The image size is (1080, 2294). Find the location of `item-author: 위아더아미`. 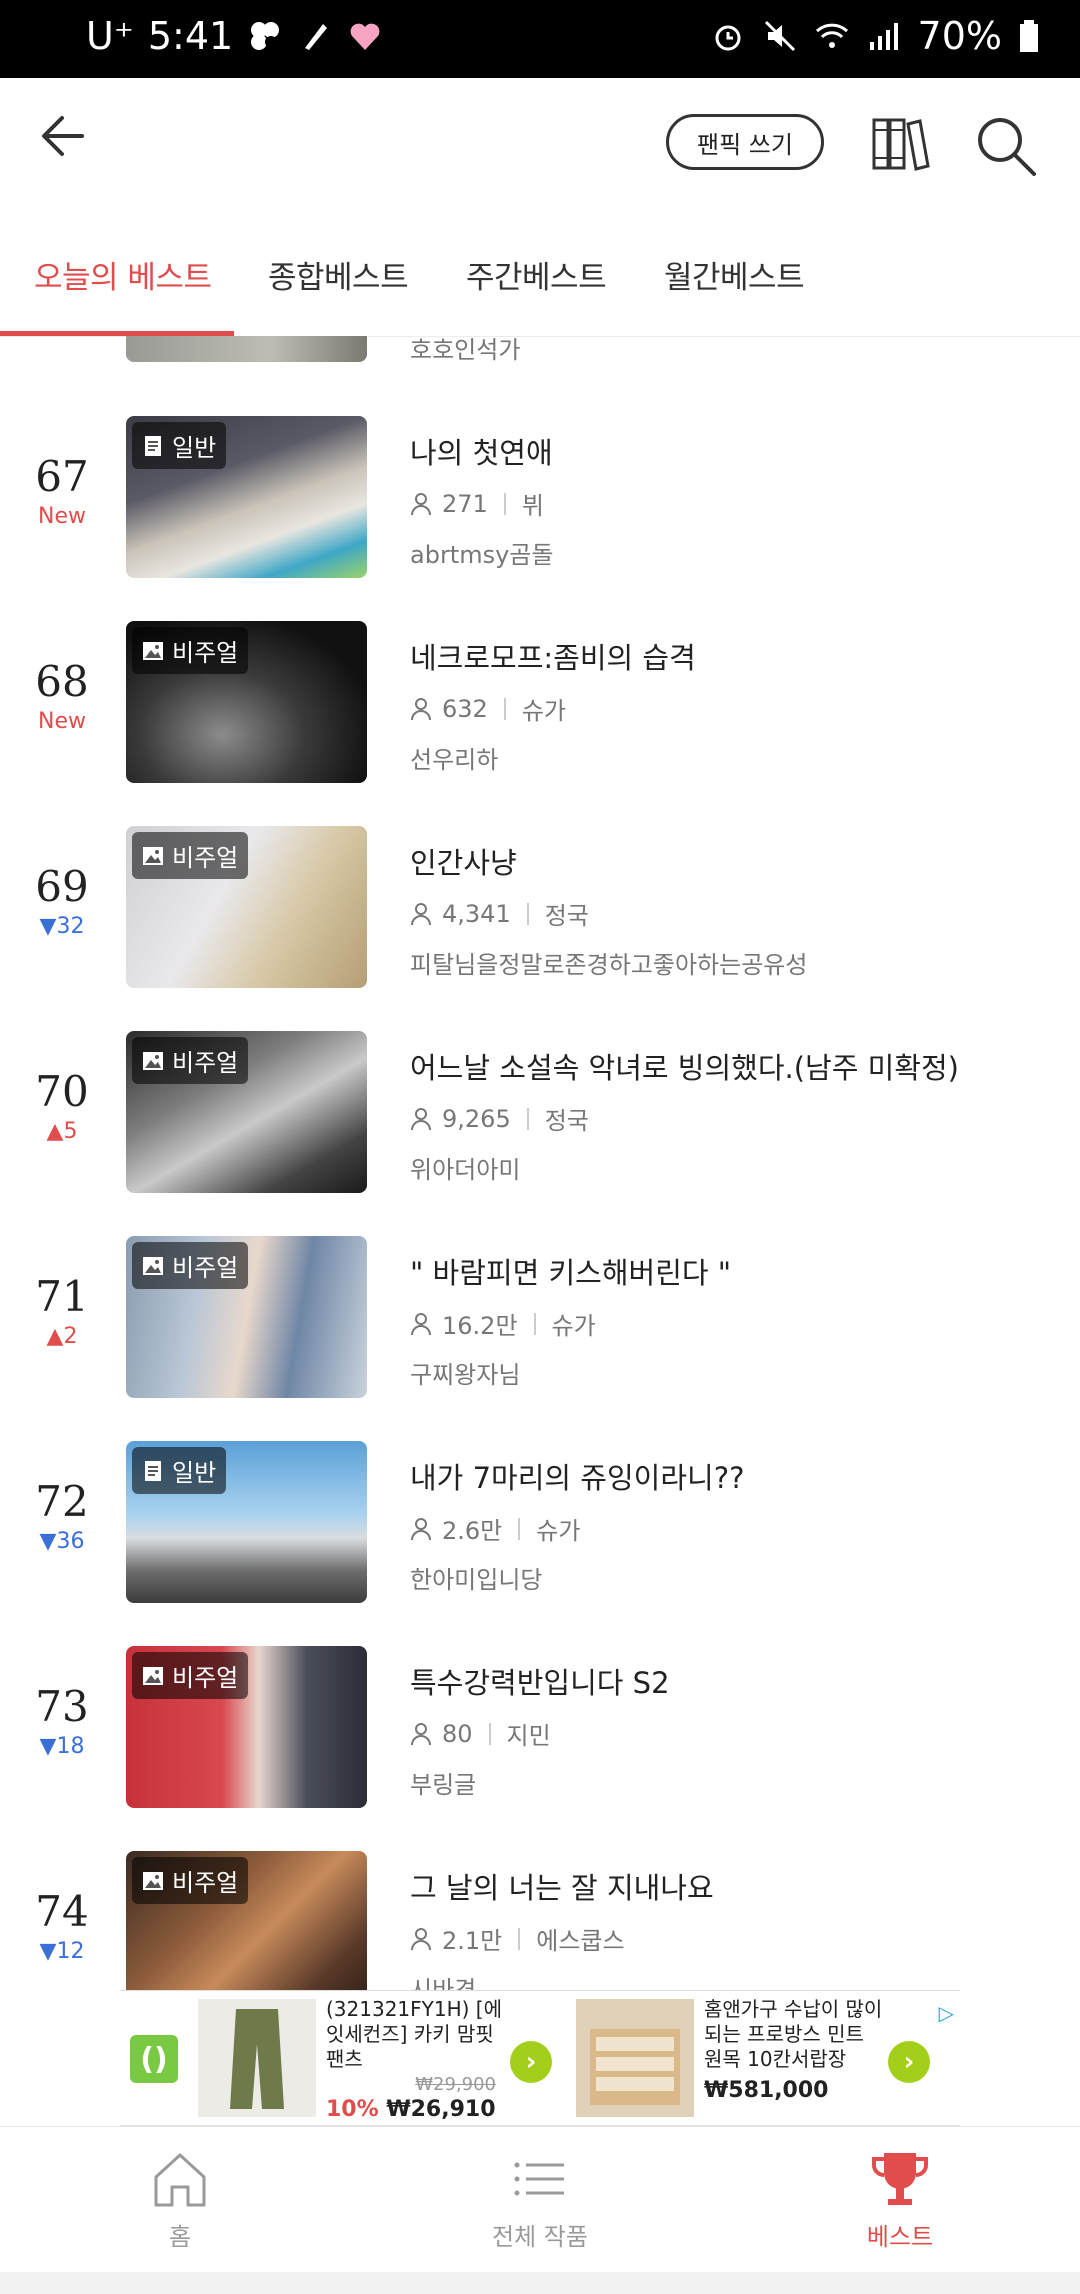

item-author: 위아더아미 is located at coordinates (465, 1170).